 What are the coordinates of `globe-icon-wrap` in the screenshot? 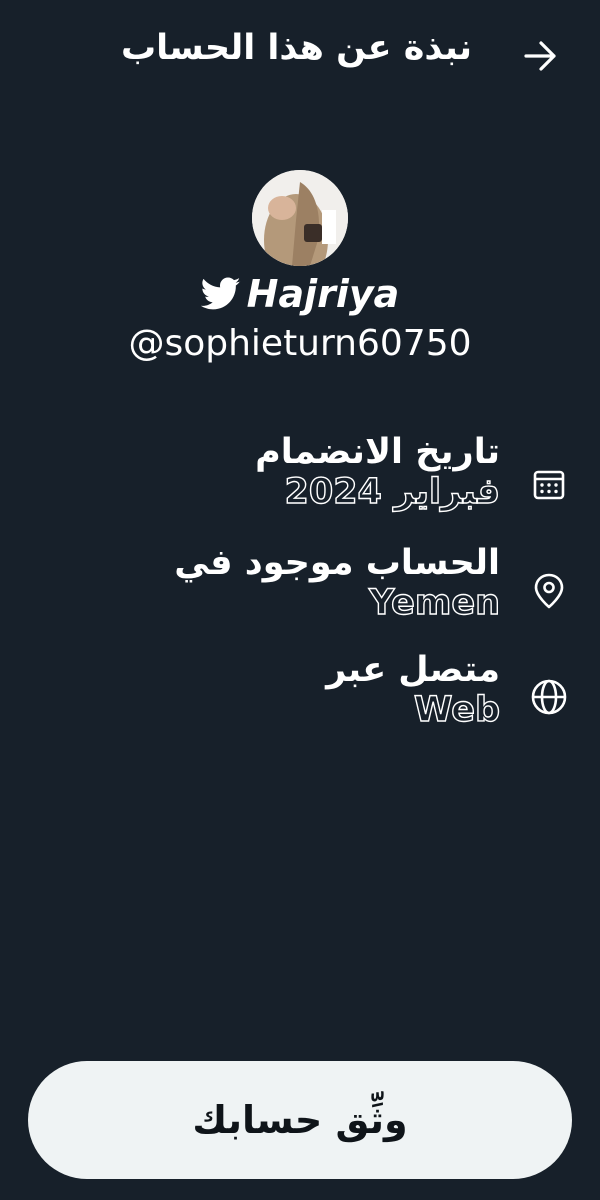 It's located at (549, 697).